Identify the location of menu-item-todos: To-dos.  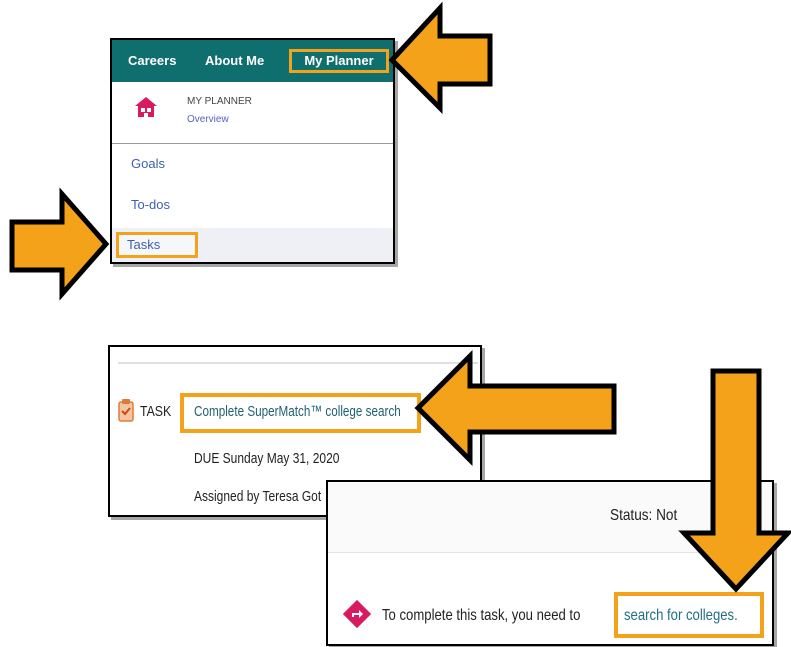
(150, 204).